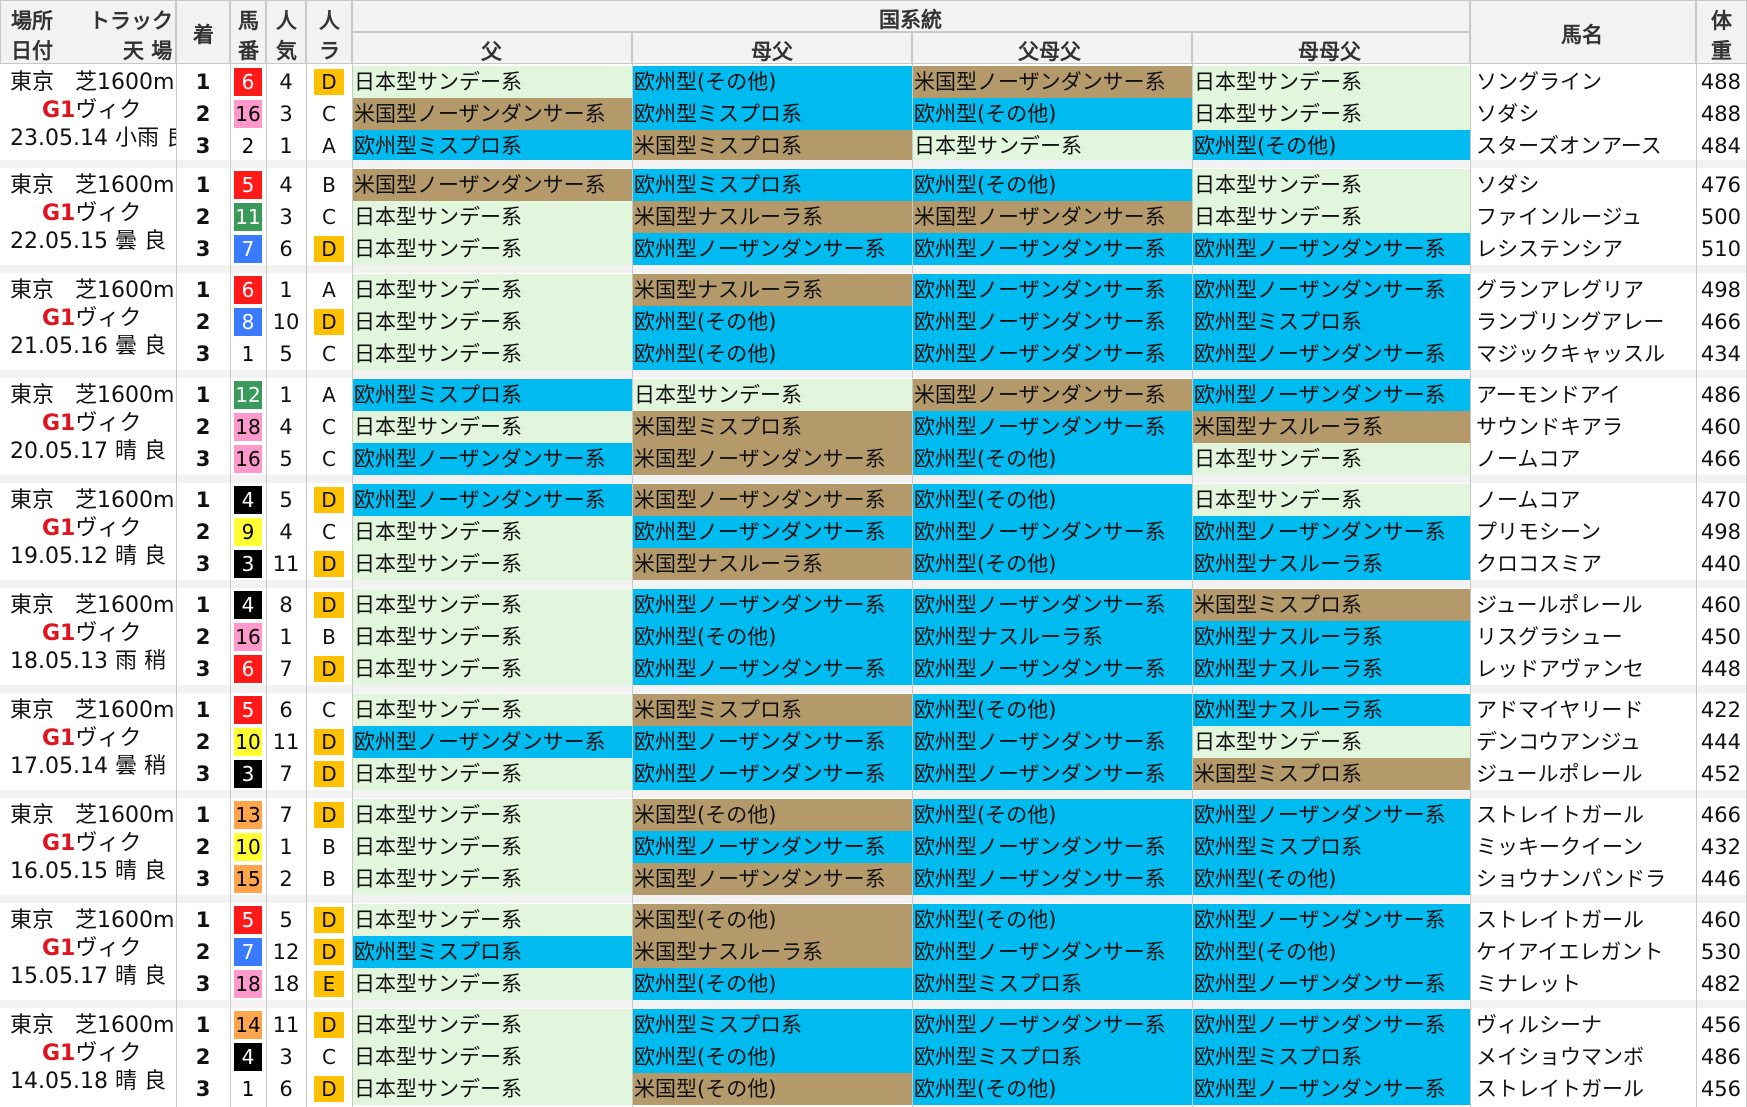 This screenshot has width=1747, height=1107. What do you see at coordinates (772, 742) in the screenshot?
I see `damsire-lineage: 欧州型ノーザンダンサー系` at bounding box center [772, 742].